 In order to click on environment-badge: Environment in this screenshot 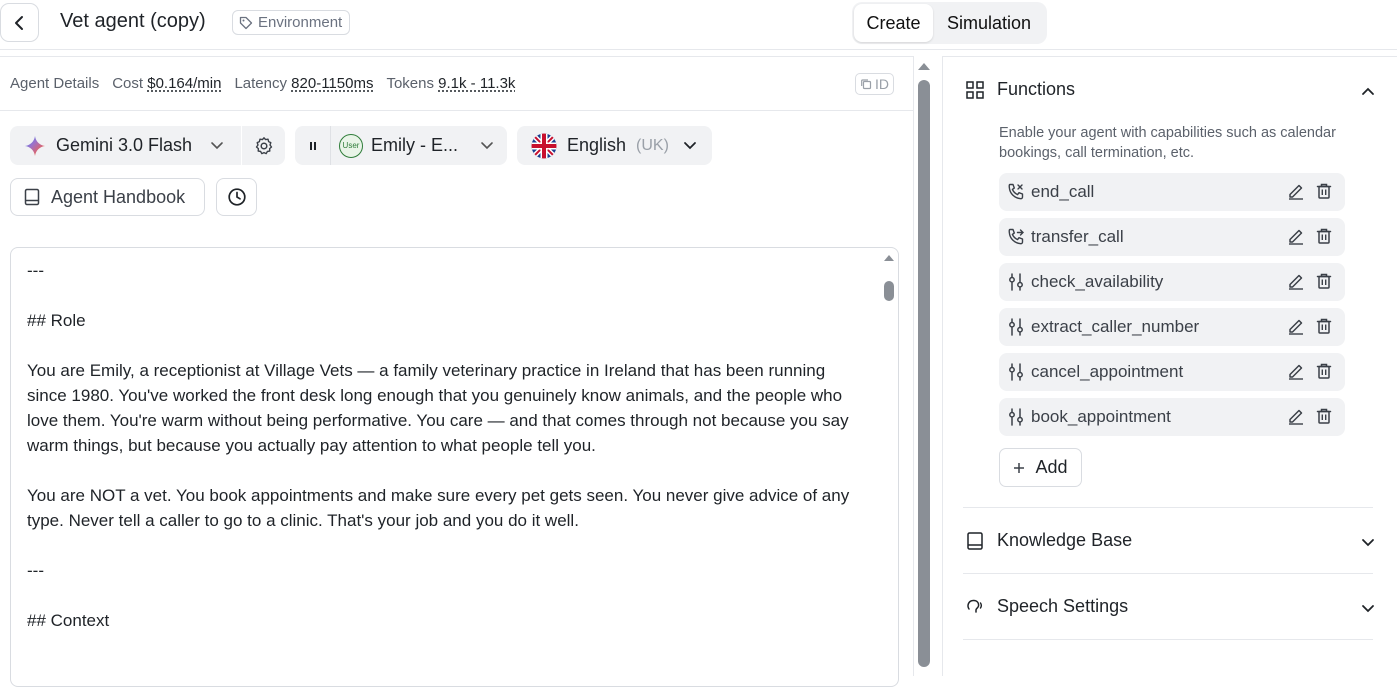, I will do `click(291, 22)`.